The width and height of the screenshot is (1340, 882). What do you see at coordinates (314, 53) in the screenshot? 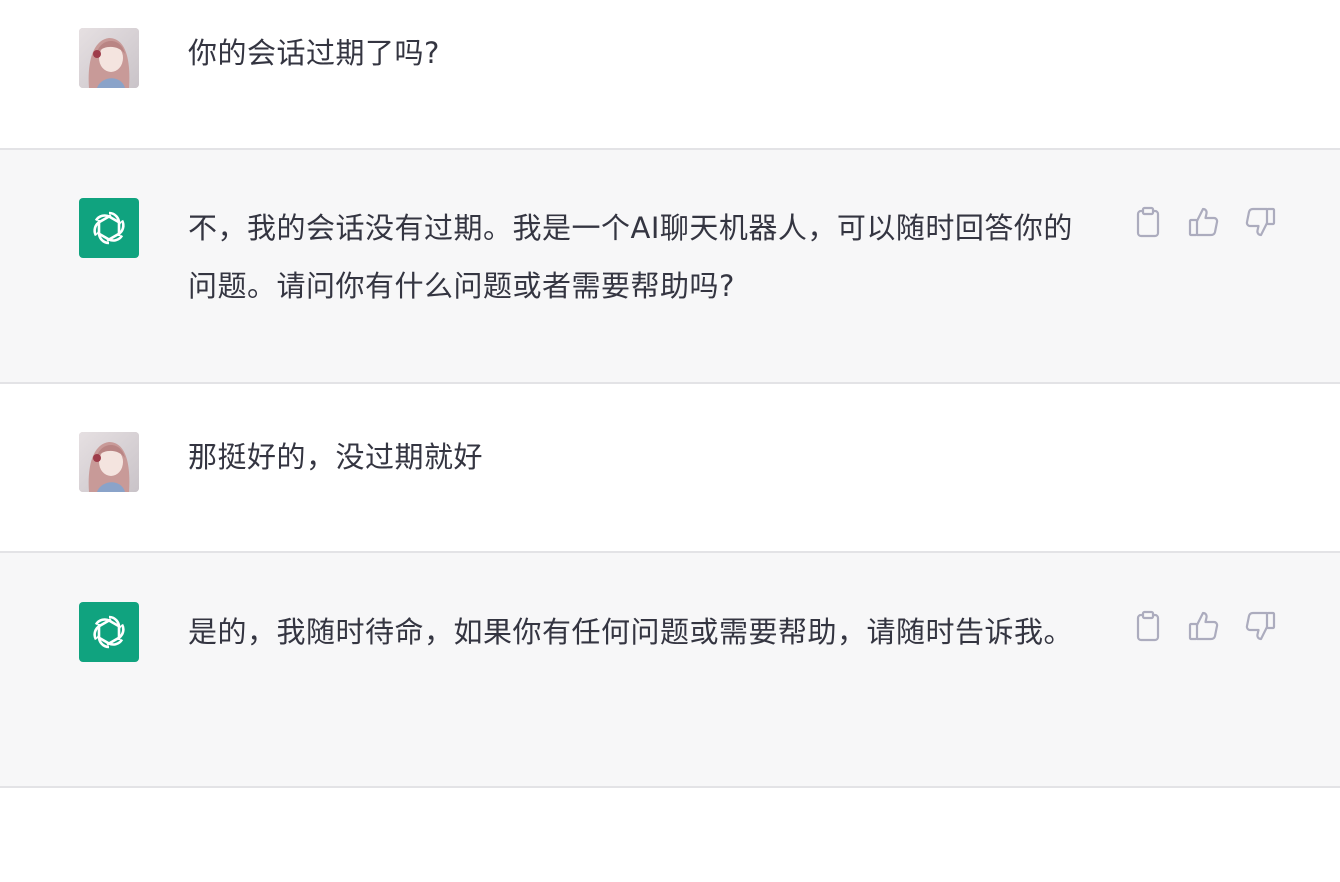
I see `message-text: 你的会话过期了吗?` at bounding box center [314, 53].